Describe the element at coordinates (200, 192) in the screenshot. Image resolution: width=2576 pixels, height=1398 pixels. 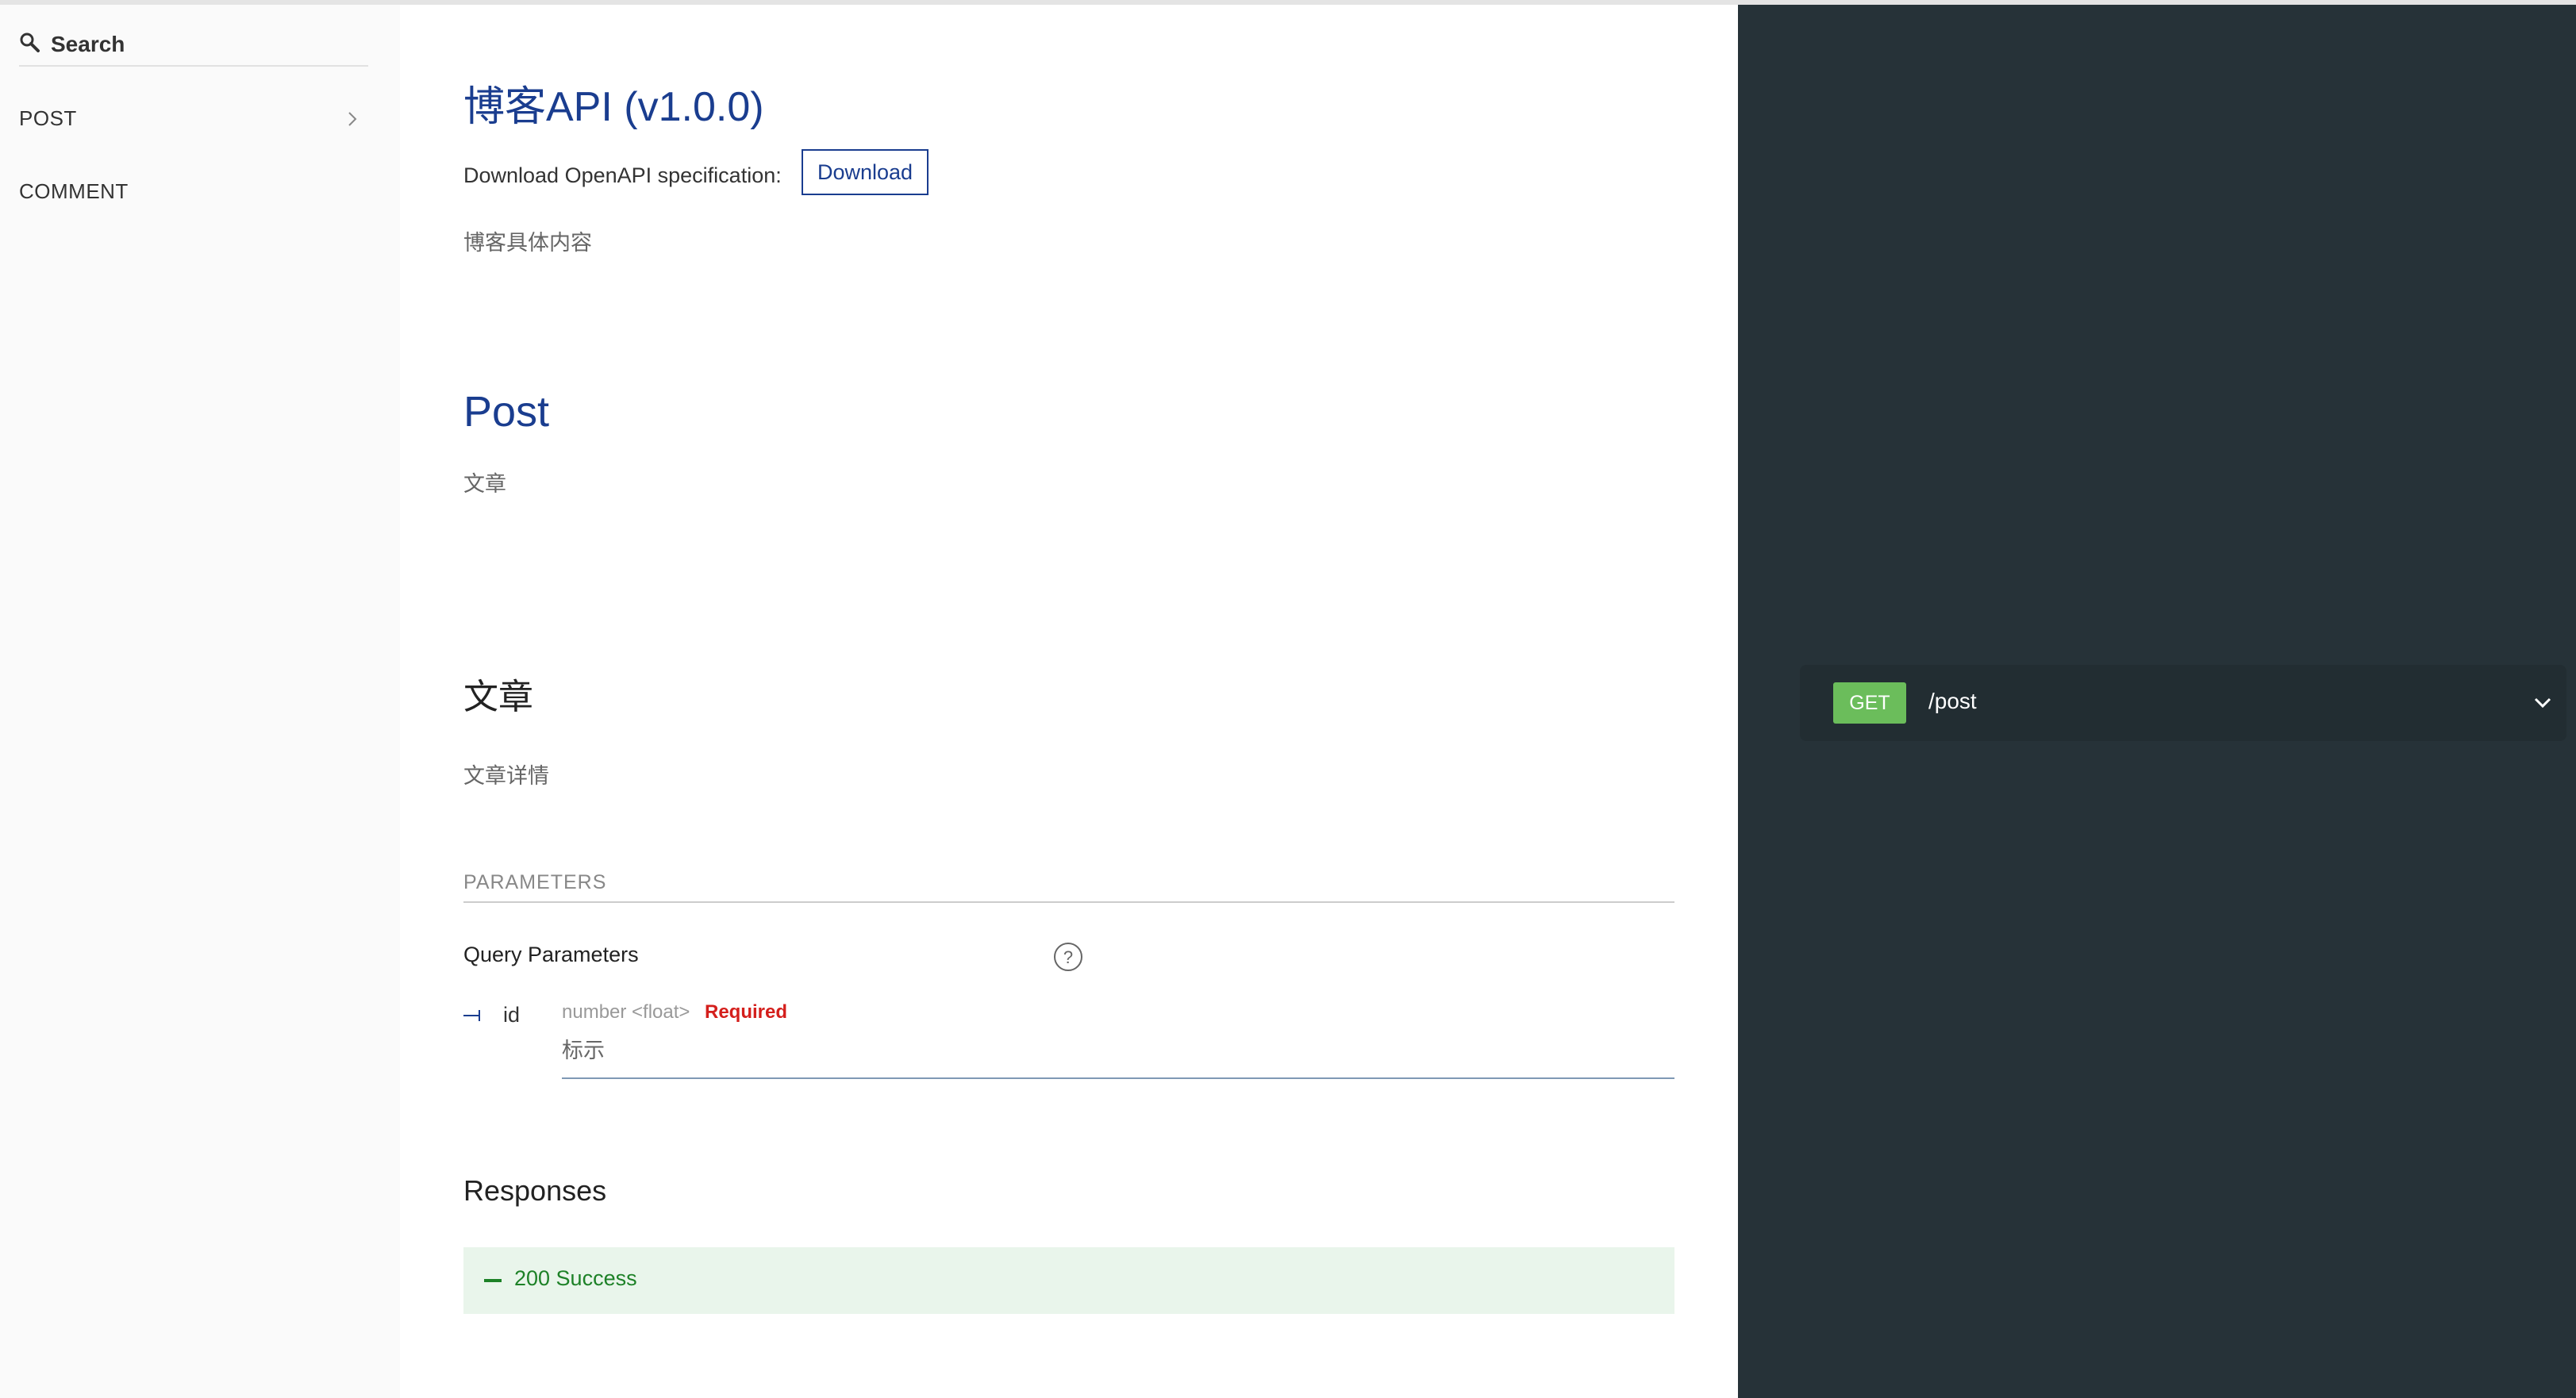
I see `sidebar-item-comment: COMMENT` at that location.